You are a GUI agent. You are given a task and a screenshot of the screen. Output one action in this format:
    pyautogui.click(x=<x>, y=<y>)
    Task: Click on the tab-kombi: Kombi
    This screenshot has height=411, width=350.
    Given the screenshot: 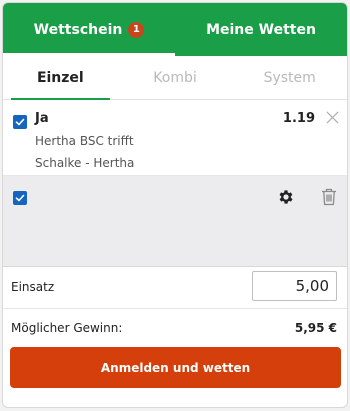 What is the action you would take?
    pyautogui.click(x=175, y=77)
    